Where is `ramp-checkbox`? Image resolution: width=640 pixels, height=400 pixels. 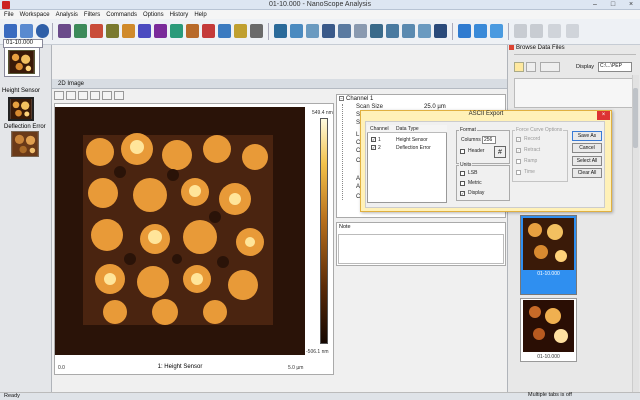
ramp-checkbox is located at coordinates (518, 161).